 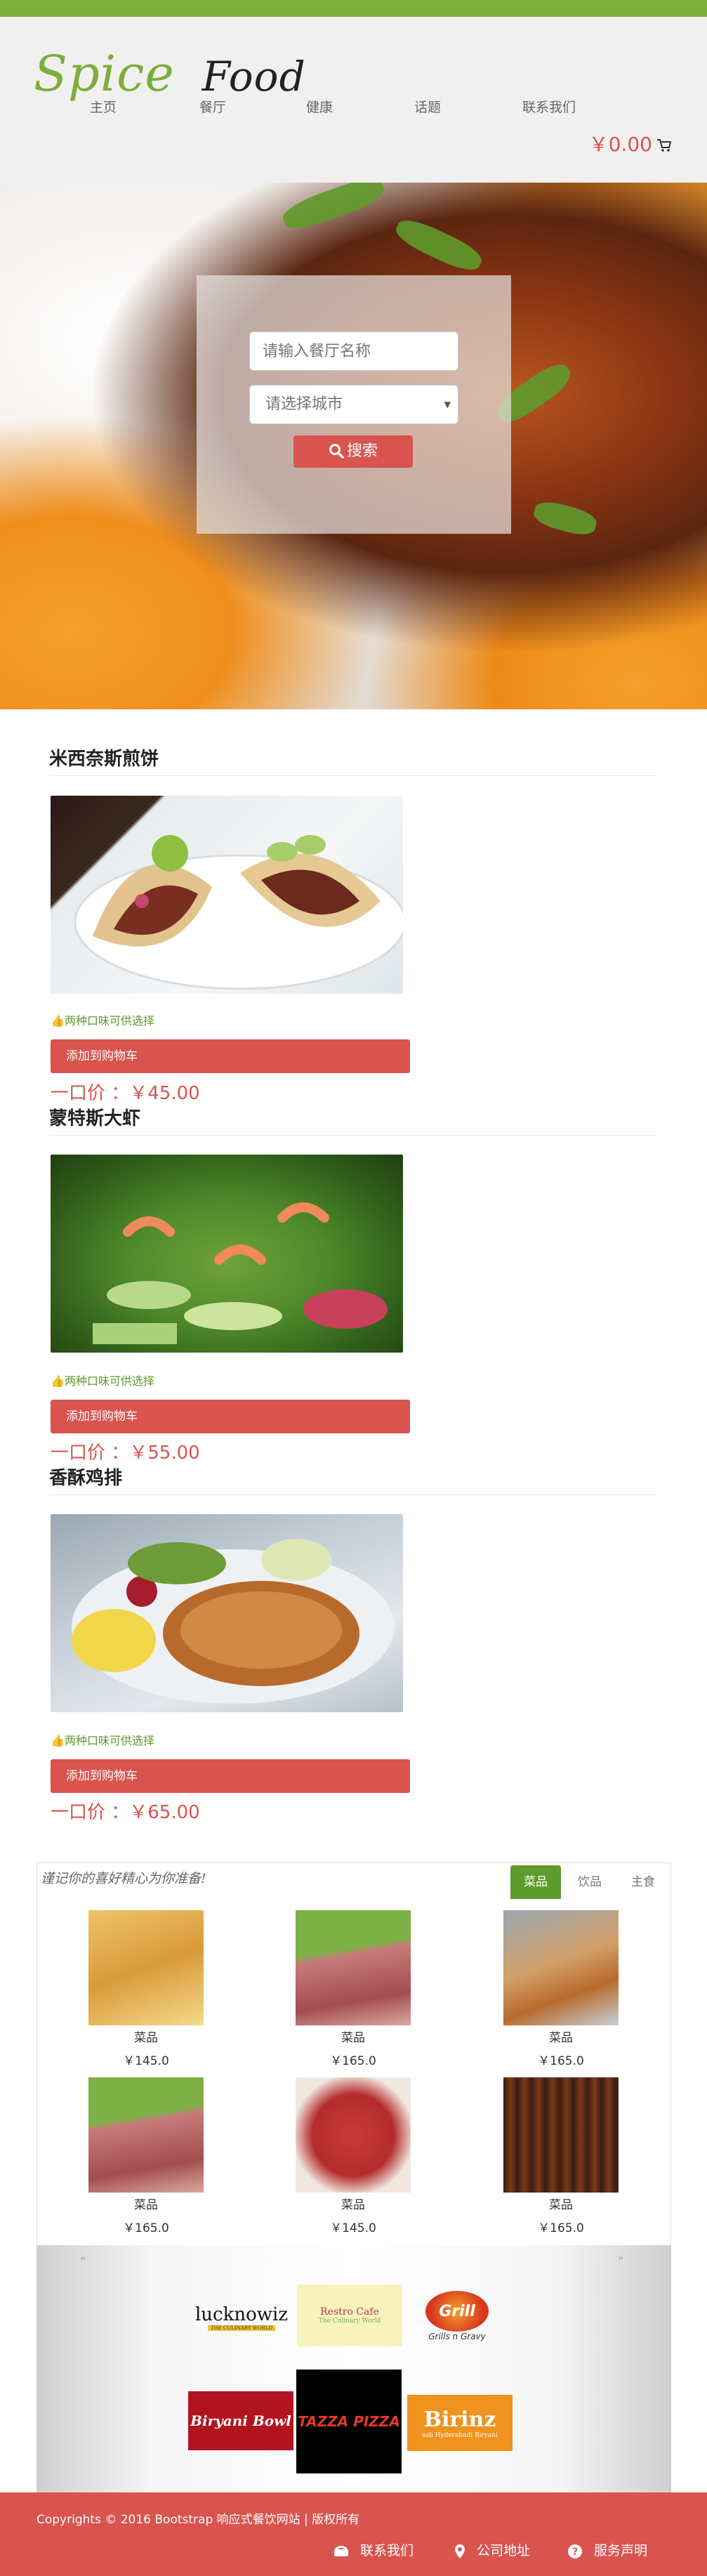 What do you see at coordinates (83, 2261) in the screenshot?
I see `quote-open-icon: “` at bounding box center [83, 2261].